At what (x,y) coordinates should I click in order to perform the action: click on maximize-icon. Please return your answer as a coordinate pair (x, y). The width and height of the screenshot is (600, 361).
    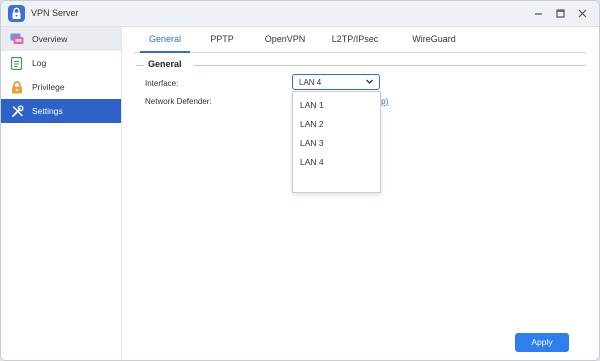
    Looking at the image, I should click on (560, 13).